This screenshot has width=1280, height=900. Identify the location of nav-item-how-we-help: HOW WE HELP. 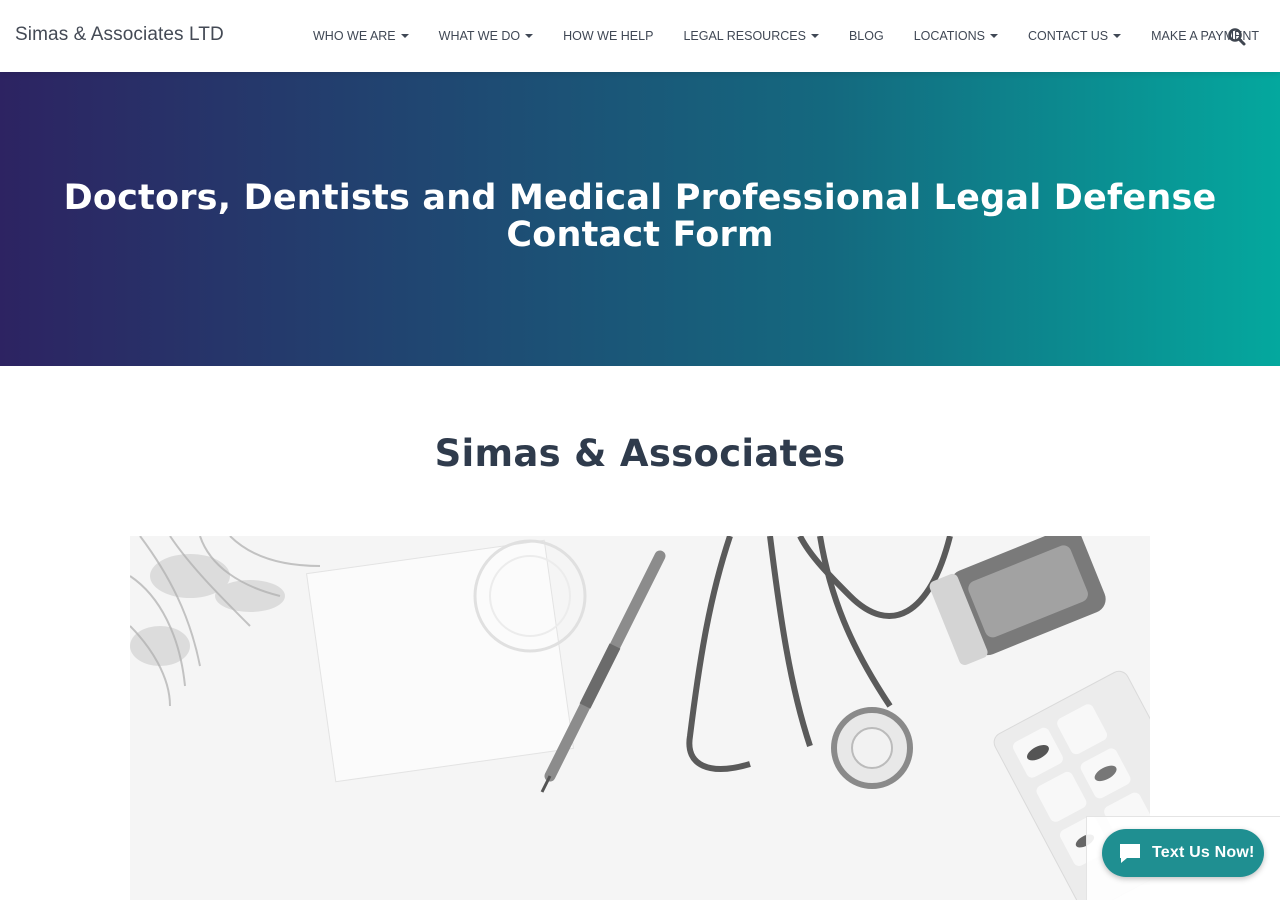
(608, 36).